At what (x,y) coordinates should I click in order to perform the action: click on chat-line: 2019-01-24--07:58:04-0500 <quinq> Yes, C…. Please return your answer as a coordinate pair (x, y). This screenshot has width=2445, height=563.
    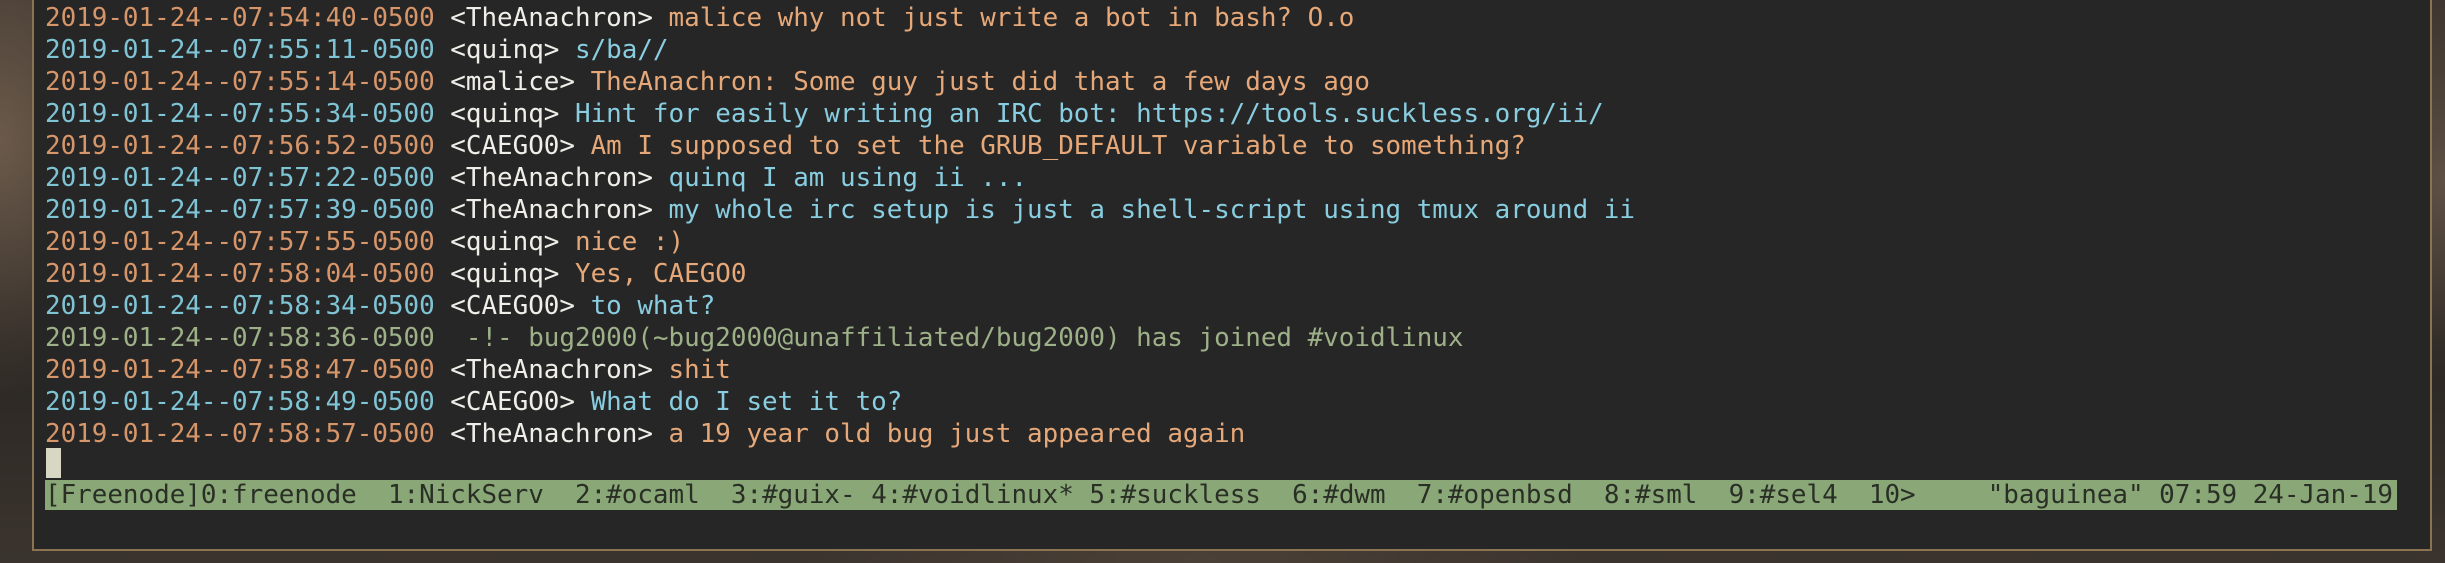
    Looking at the image, I should click on (840, 274).